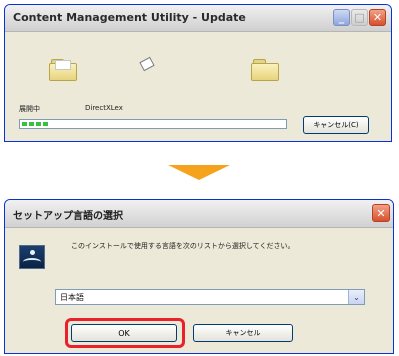  Describe the element at coordinates (29, 109) in the screenshot. I see `status-label: 展開中` at that location.